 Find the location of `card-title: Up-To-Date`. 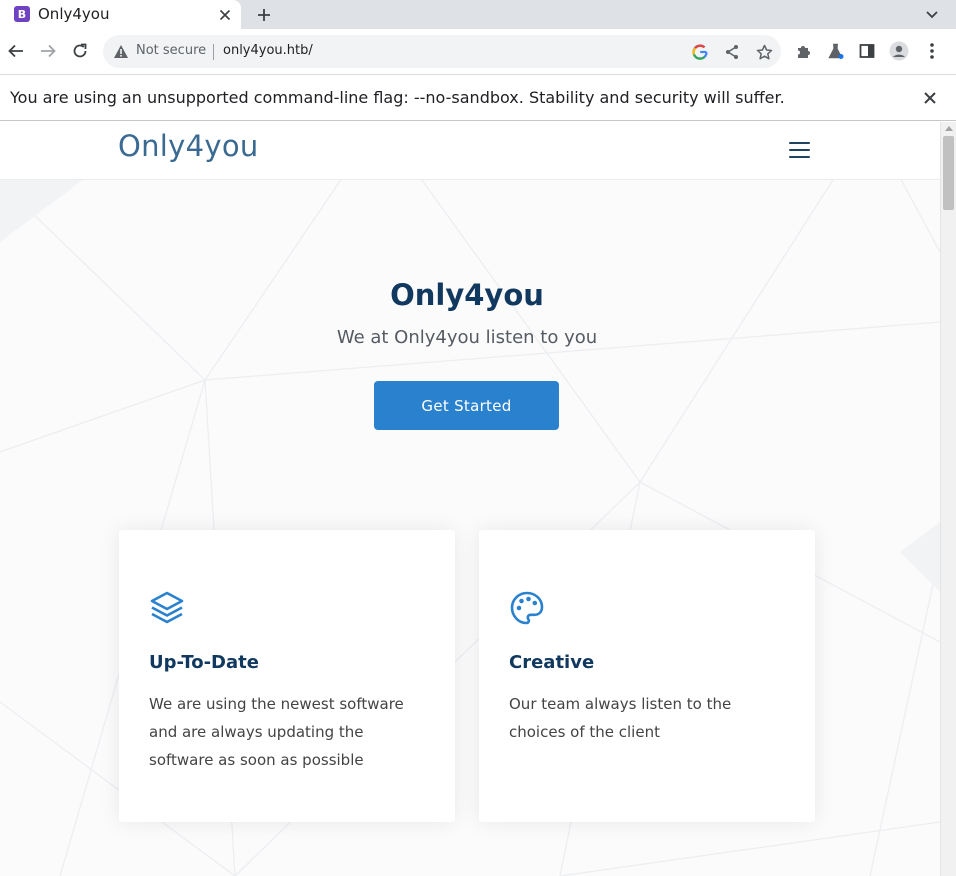

card-title: Up-To-Date is located at coordinates (204, 662).